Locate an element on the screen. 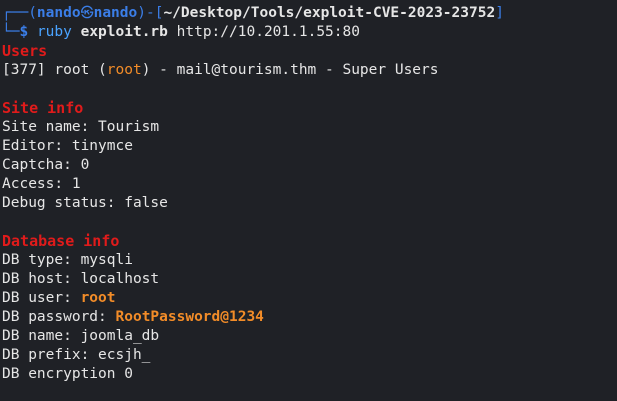  skull-icon: ㉿ is located at coordinates (87, 13).